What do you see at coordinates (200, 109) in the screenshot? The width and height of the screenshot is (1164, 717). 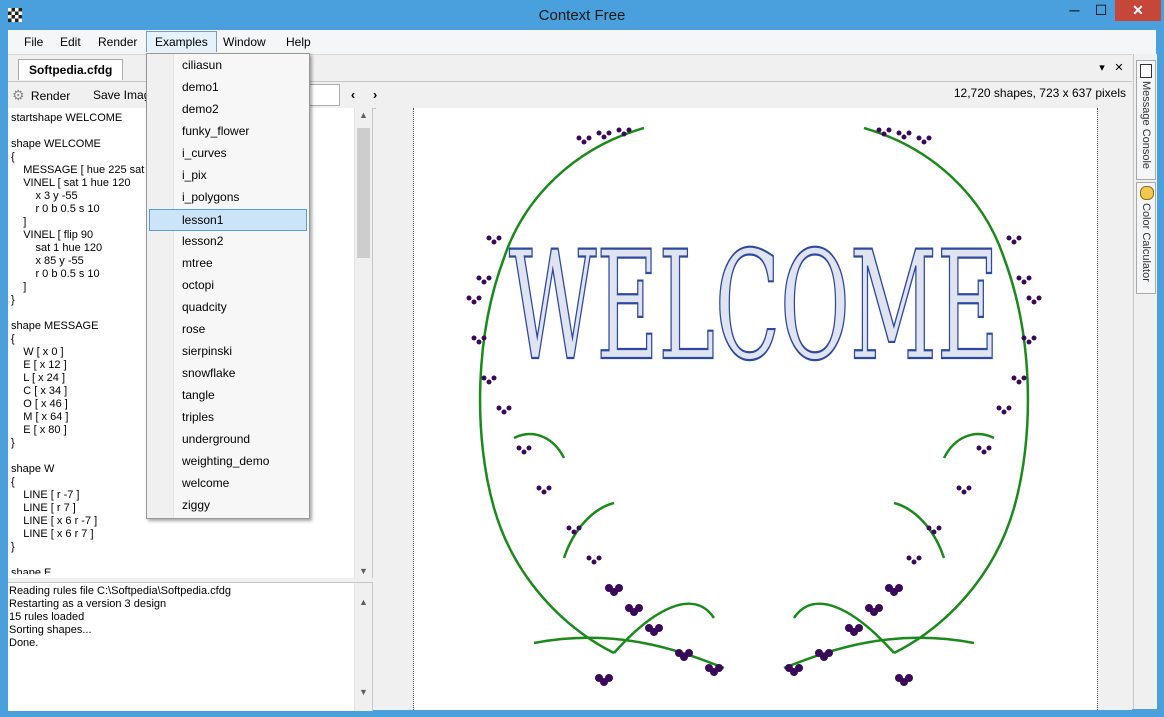 I see `example-item-label: demo2` at bounding box center [200, 109].